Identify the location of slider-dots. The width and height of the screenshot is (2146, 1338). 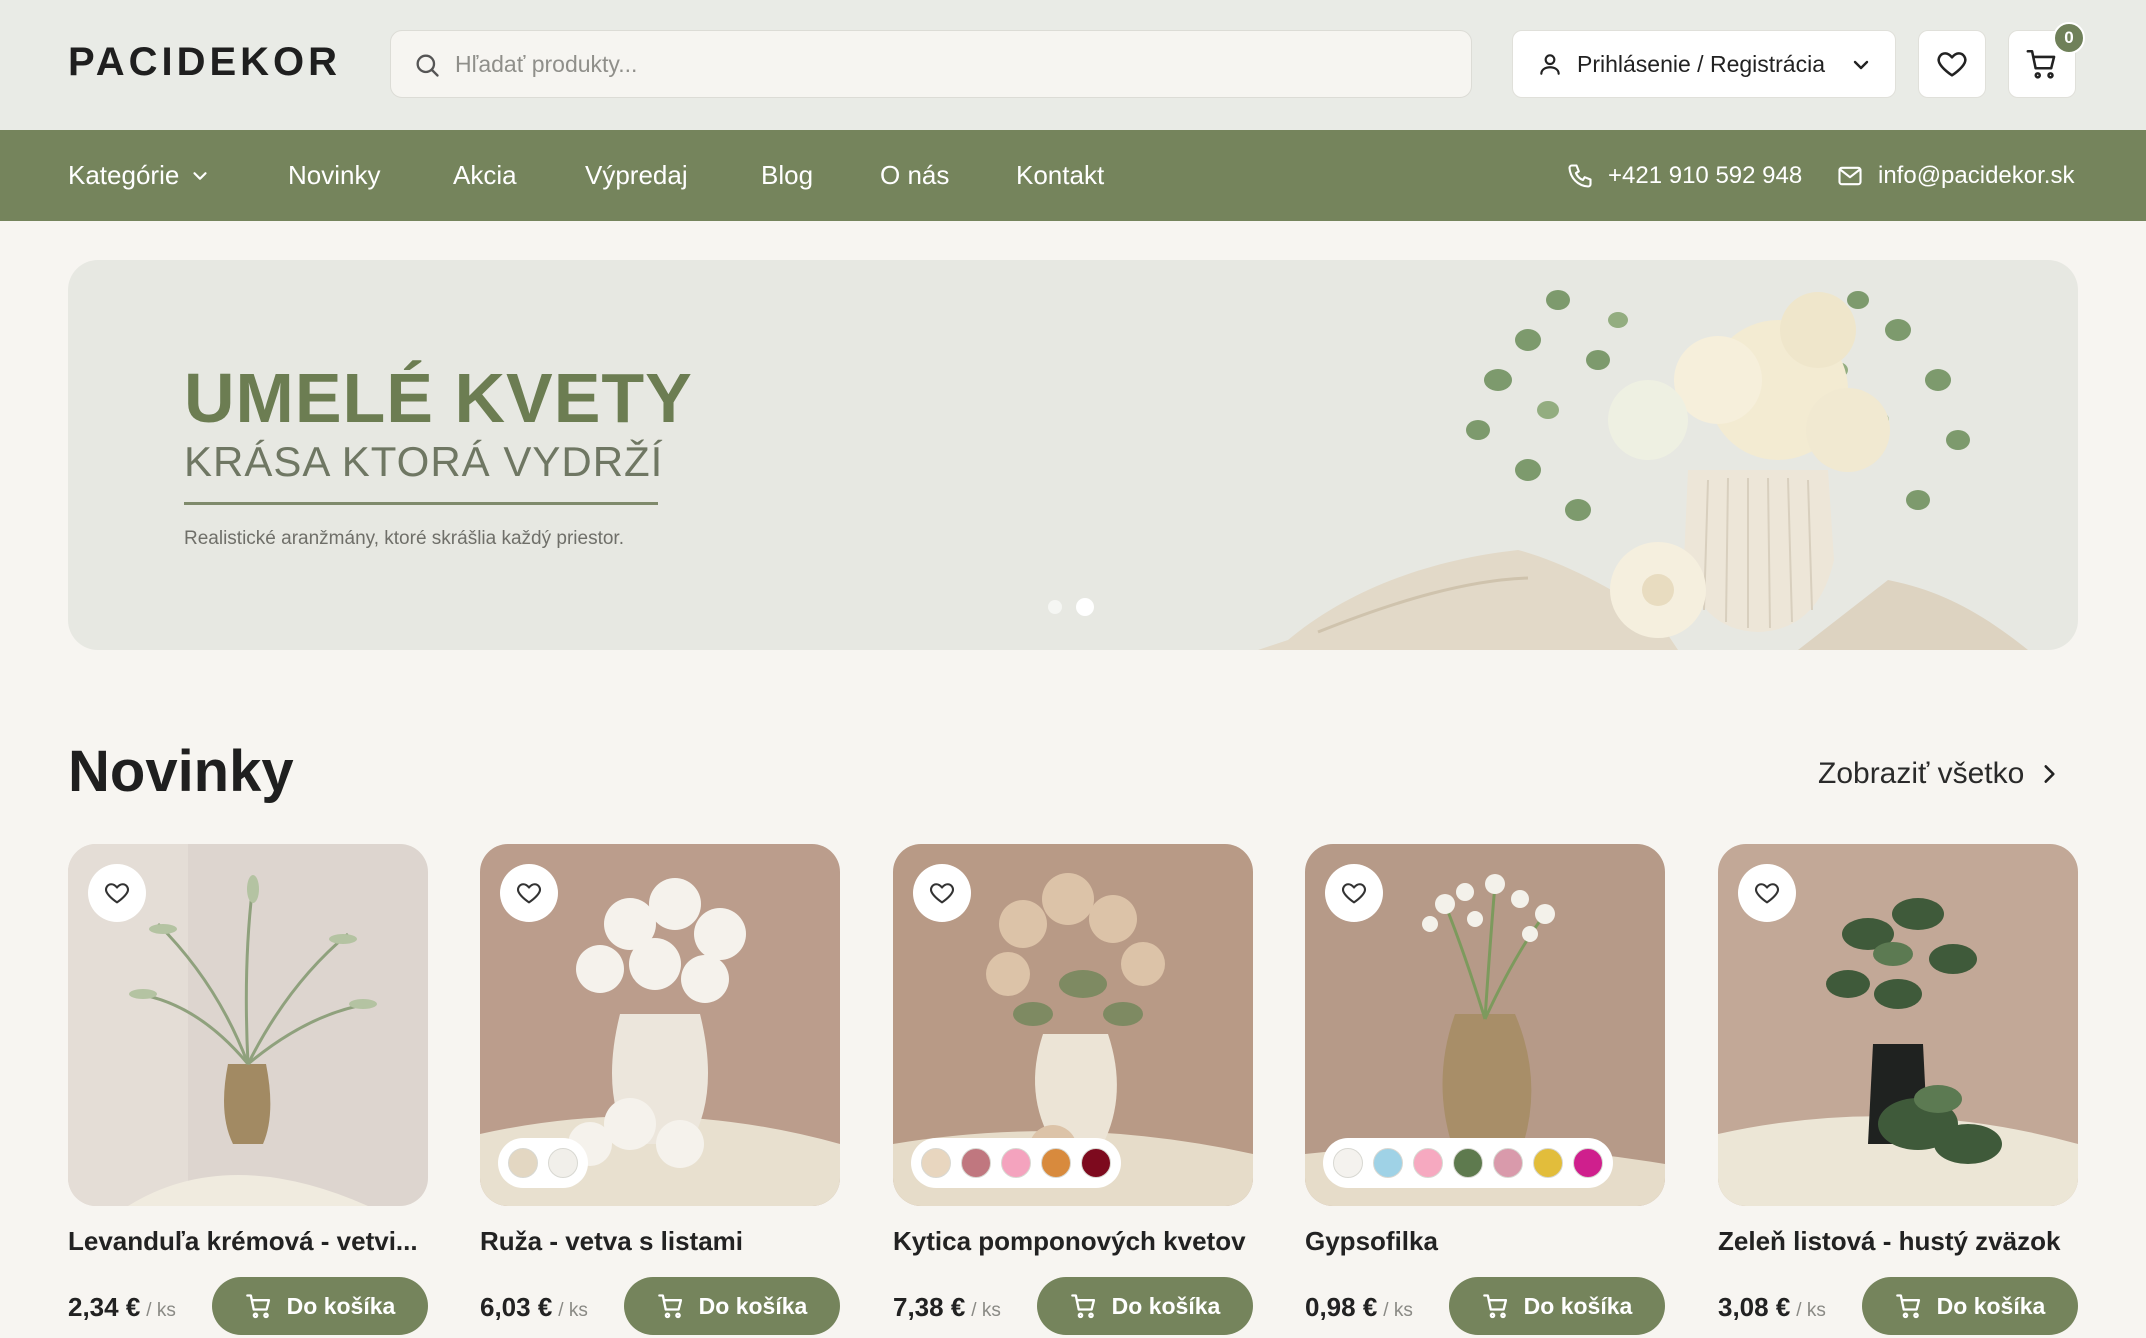
(1071, 607).